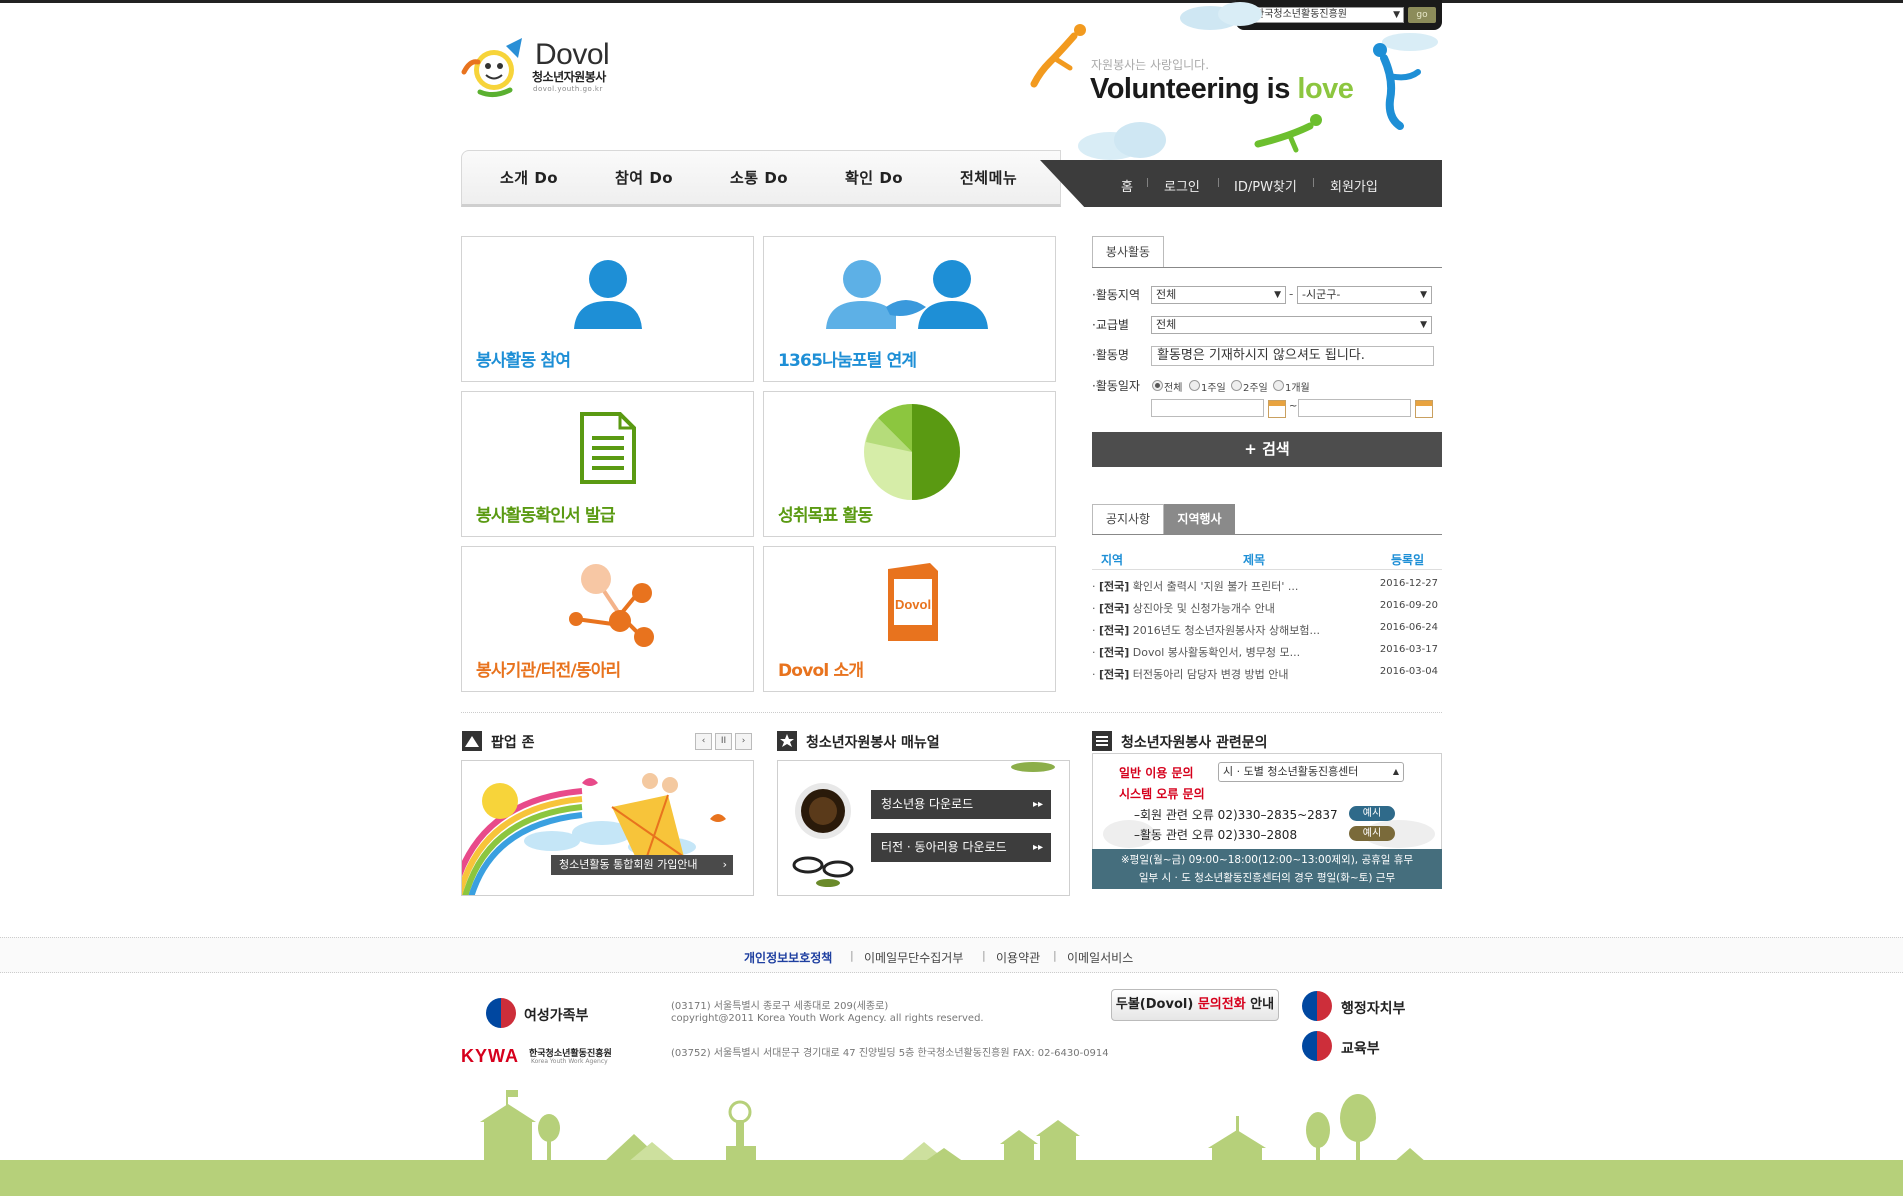  What do you see at coordinates (1157, 385) in the screenshot?
I see `radio-all` at bounding box center [1157, 385].